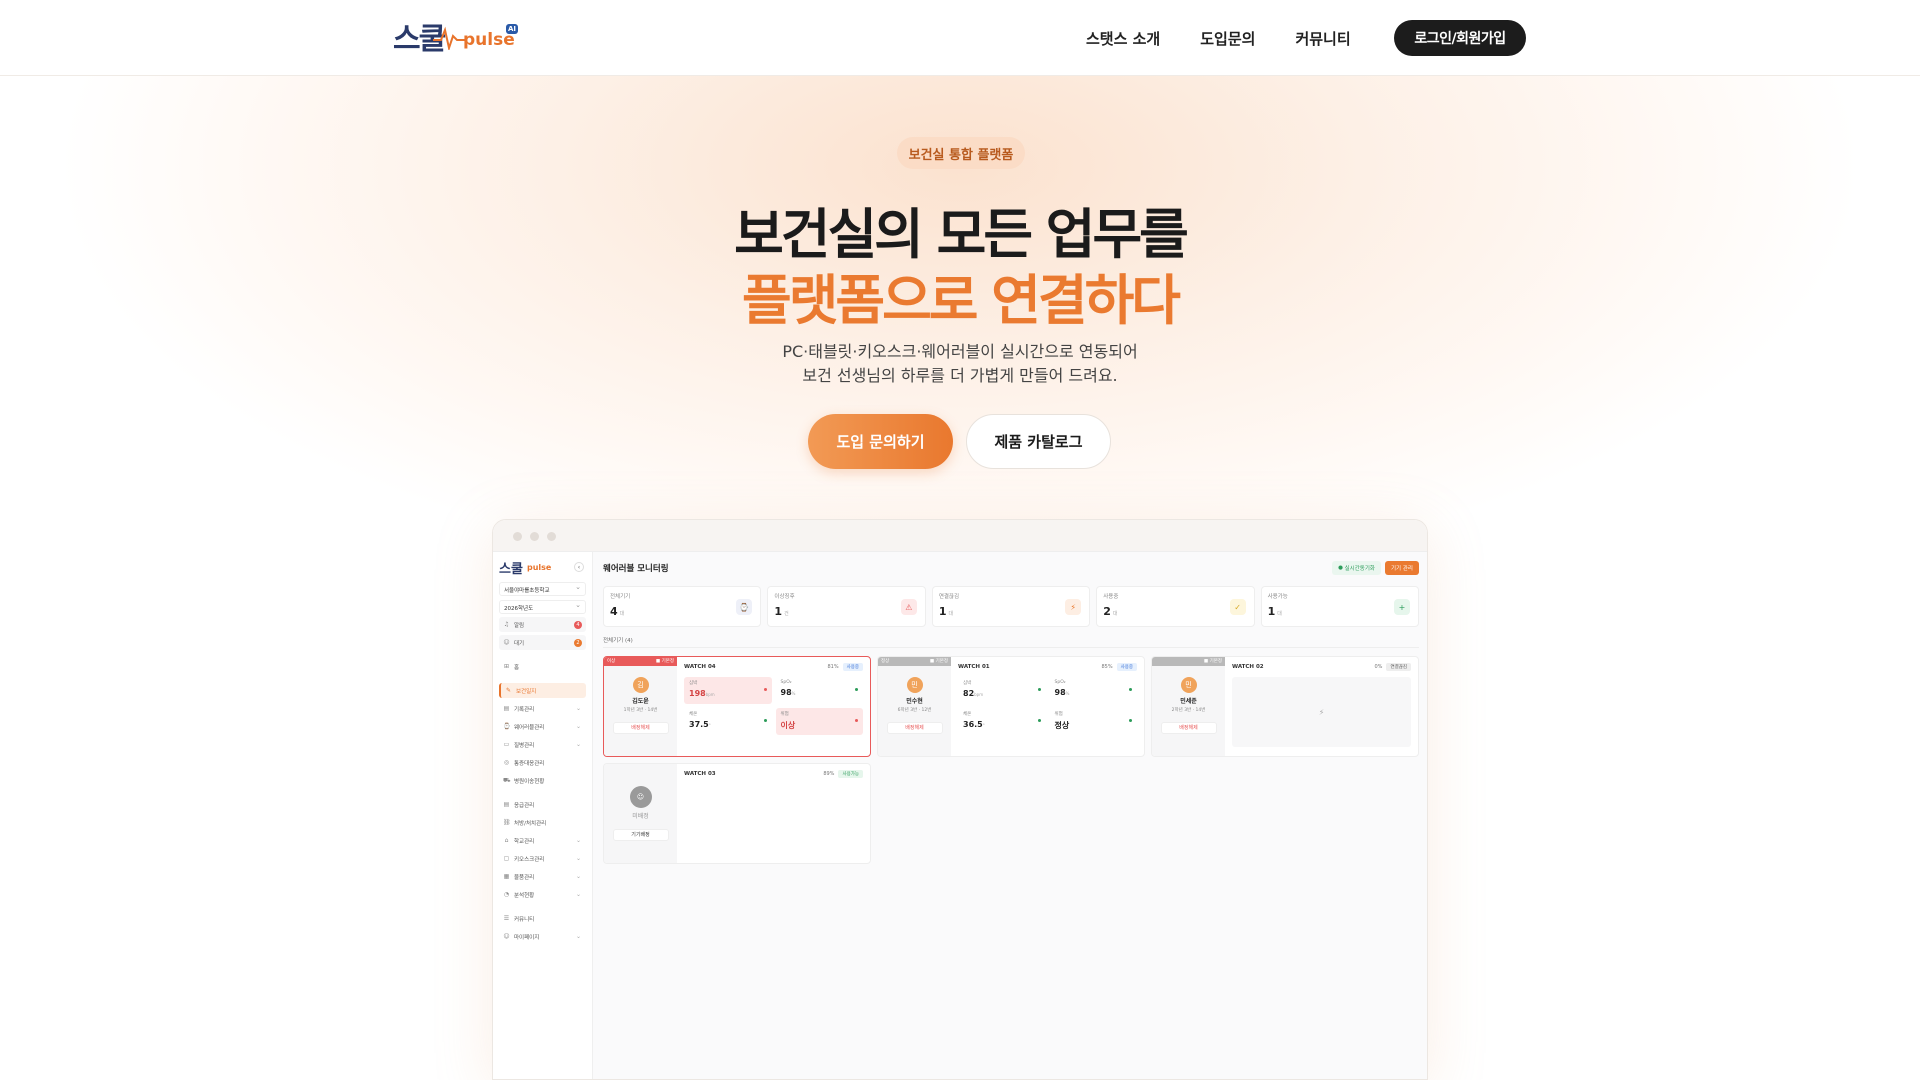 This screenshot has width=1920, height=1080. Describe the element at coordinates (542, 589) in the screenshot. I see `school-select: 서울야마를초등학교` at that location.